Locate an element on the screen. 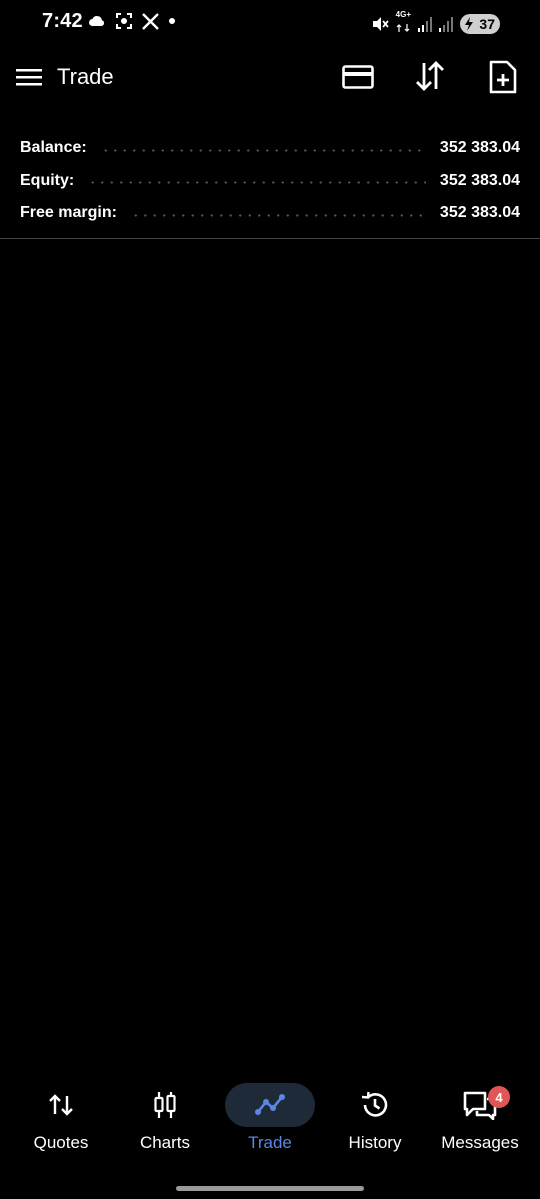 The image size is (540, 1199). bottom-nav: Quotes Charts Trade History 4 Messages is located at coordinates (270, 1123).